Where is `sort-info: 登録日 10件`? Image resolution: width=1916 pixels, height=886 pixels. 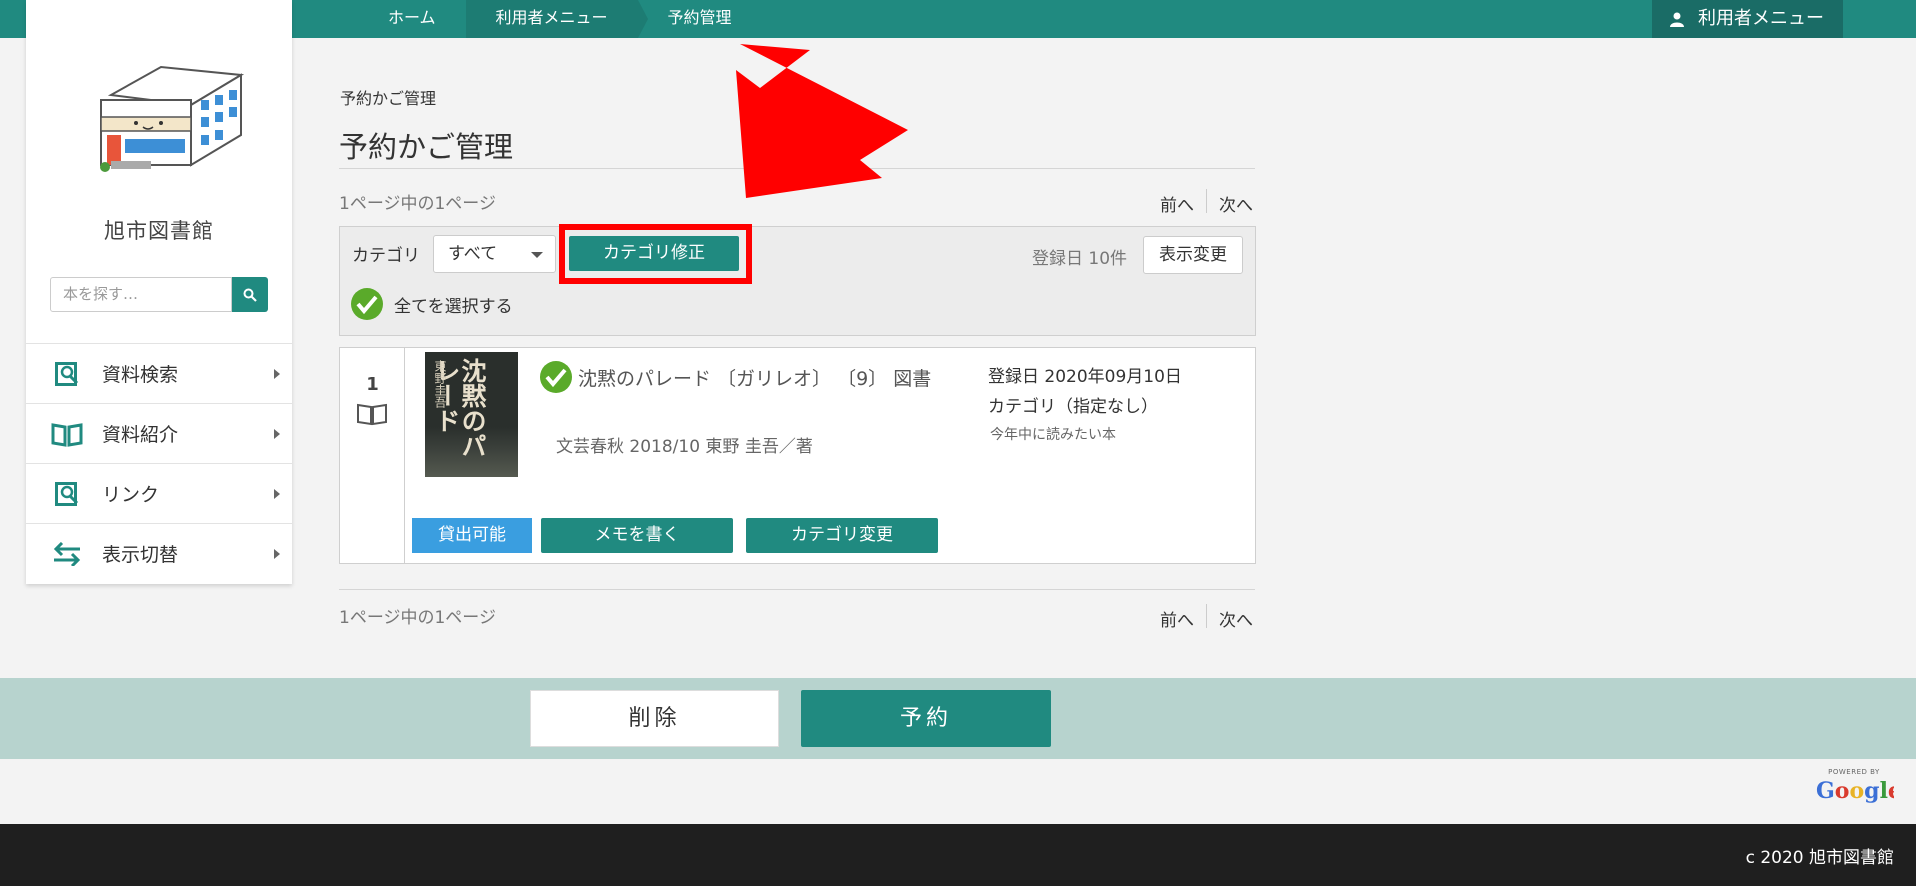
sort-info: 登録日 10件 is located at coordinates (1080, 259).